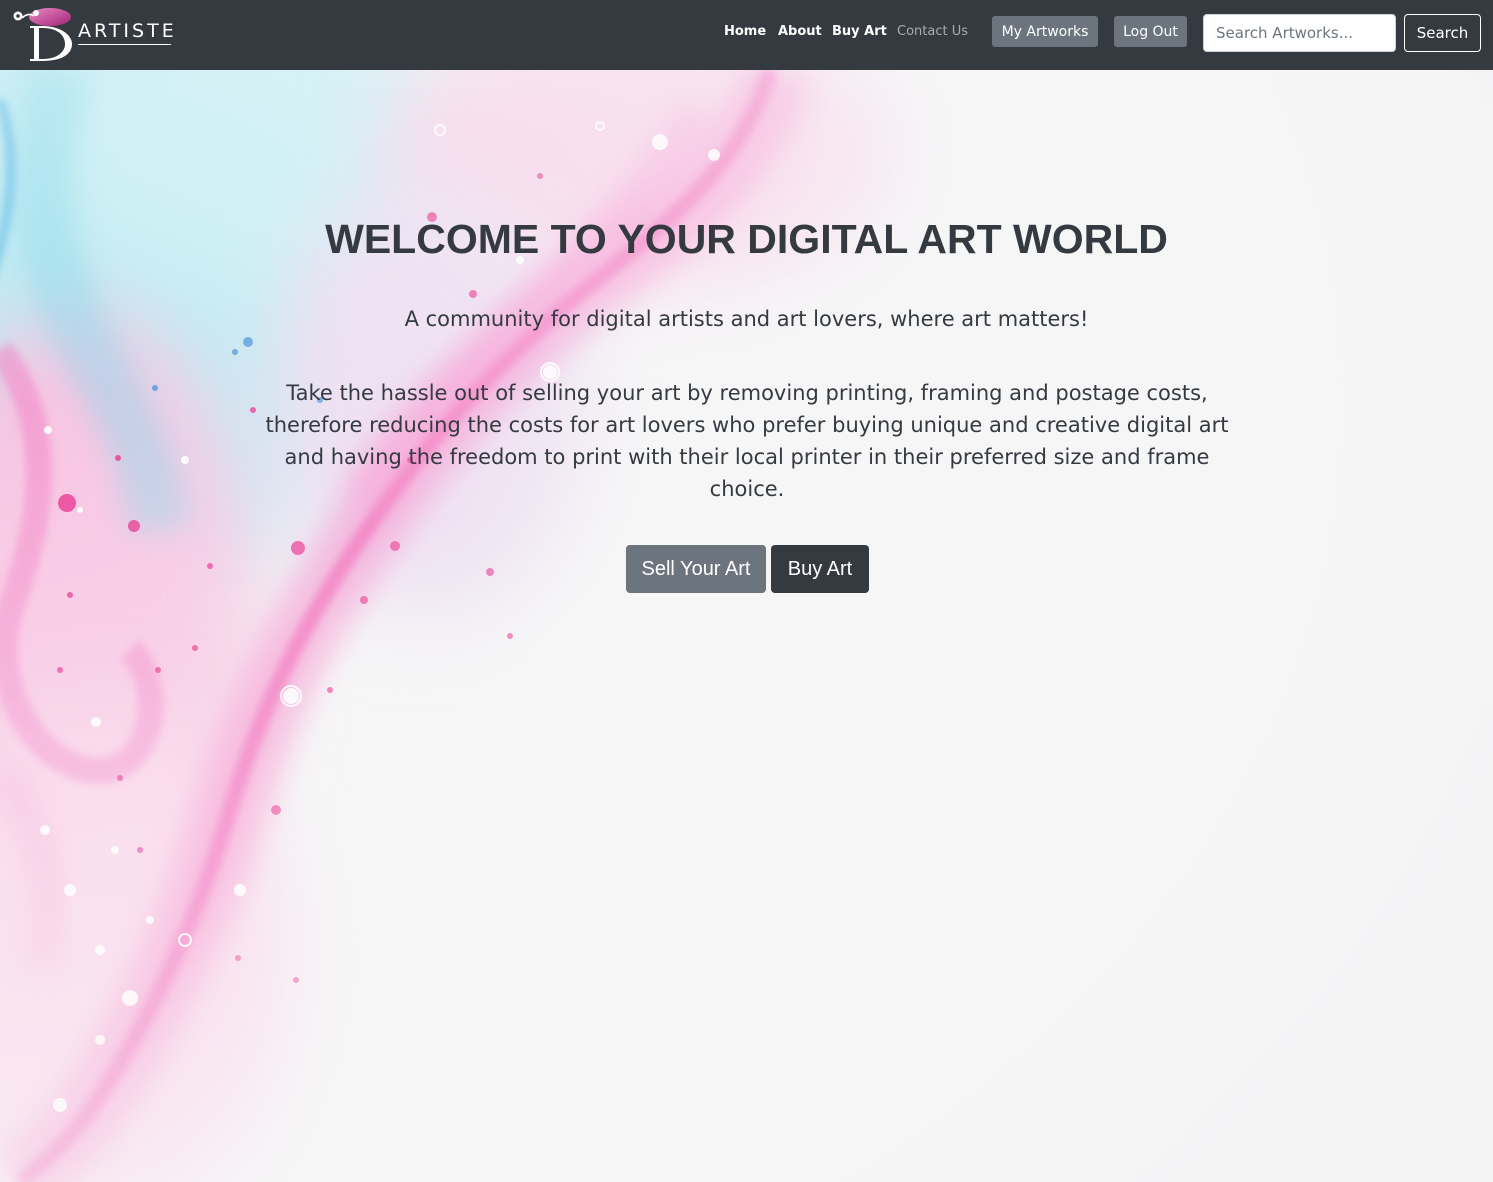 This screenshot has height=1182, width=1493. I want to click on hero-title: WELCOME TO YOUR DIGITAL ART WORLD, so click(746, 239).